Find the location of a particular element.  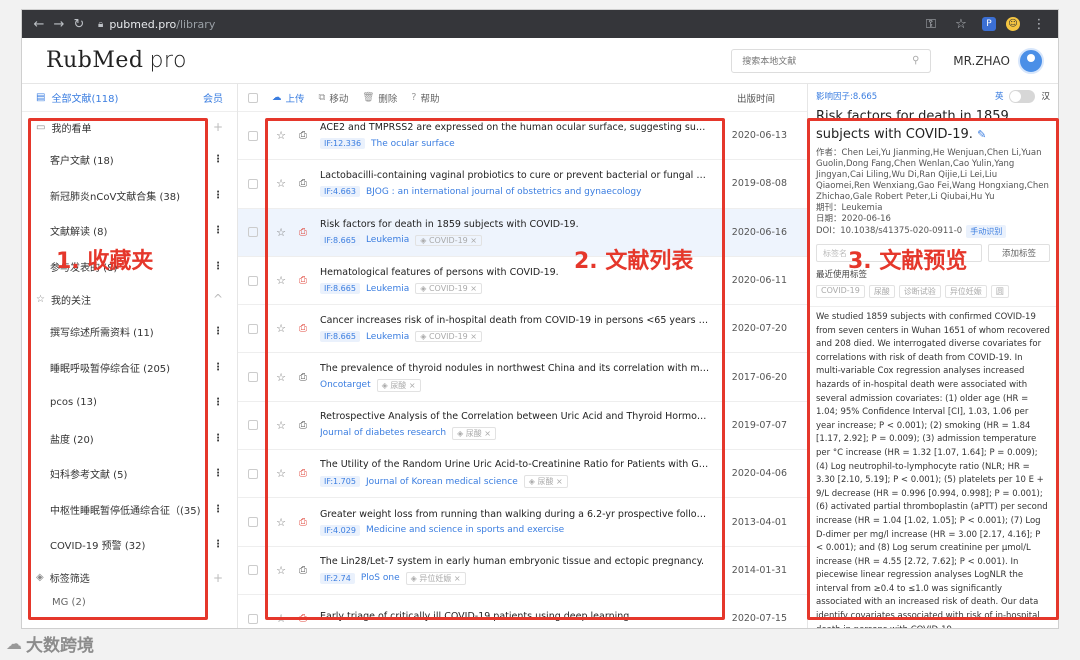

app-header: RubMedpro ⚲ MR.ZHAO is located at coordinates (540, 61).